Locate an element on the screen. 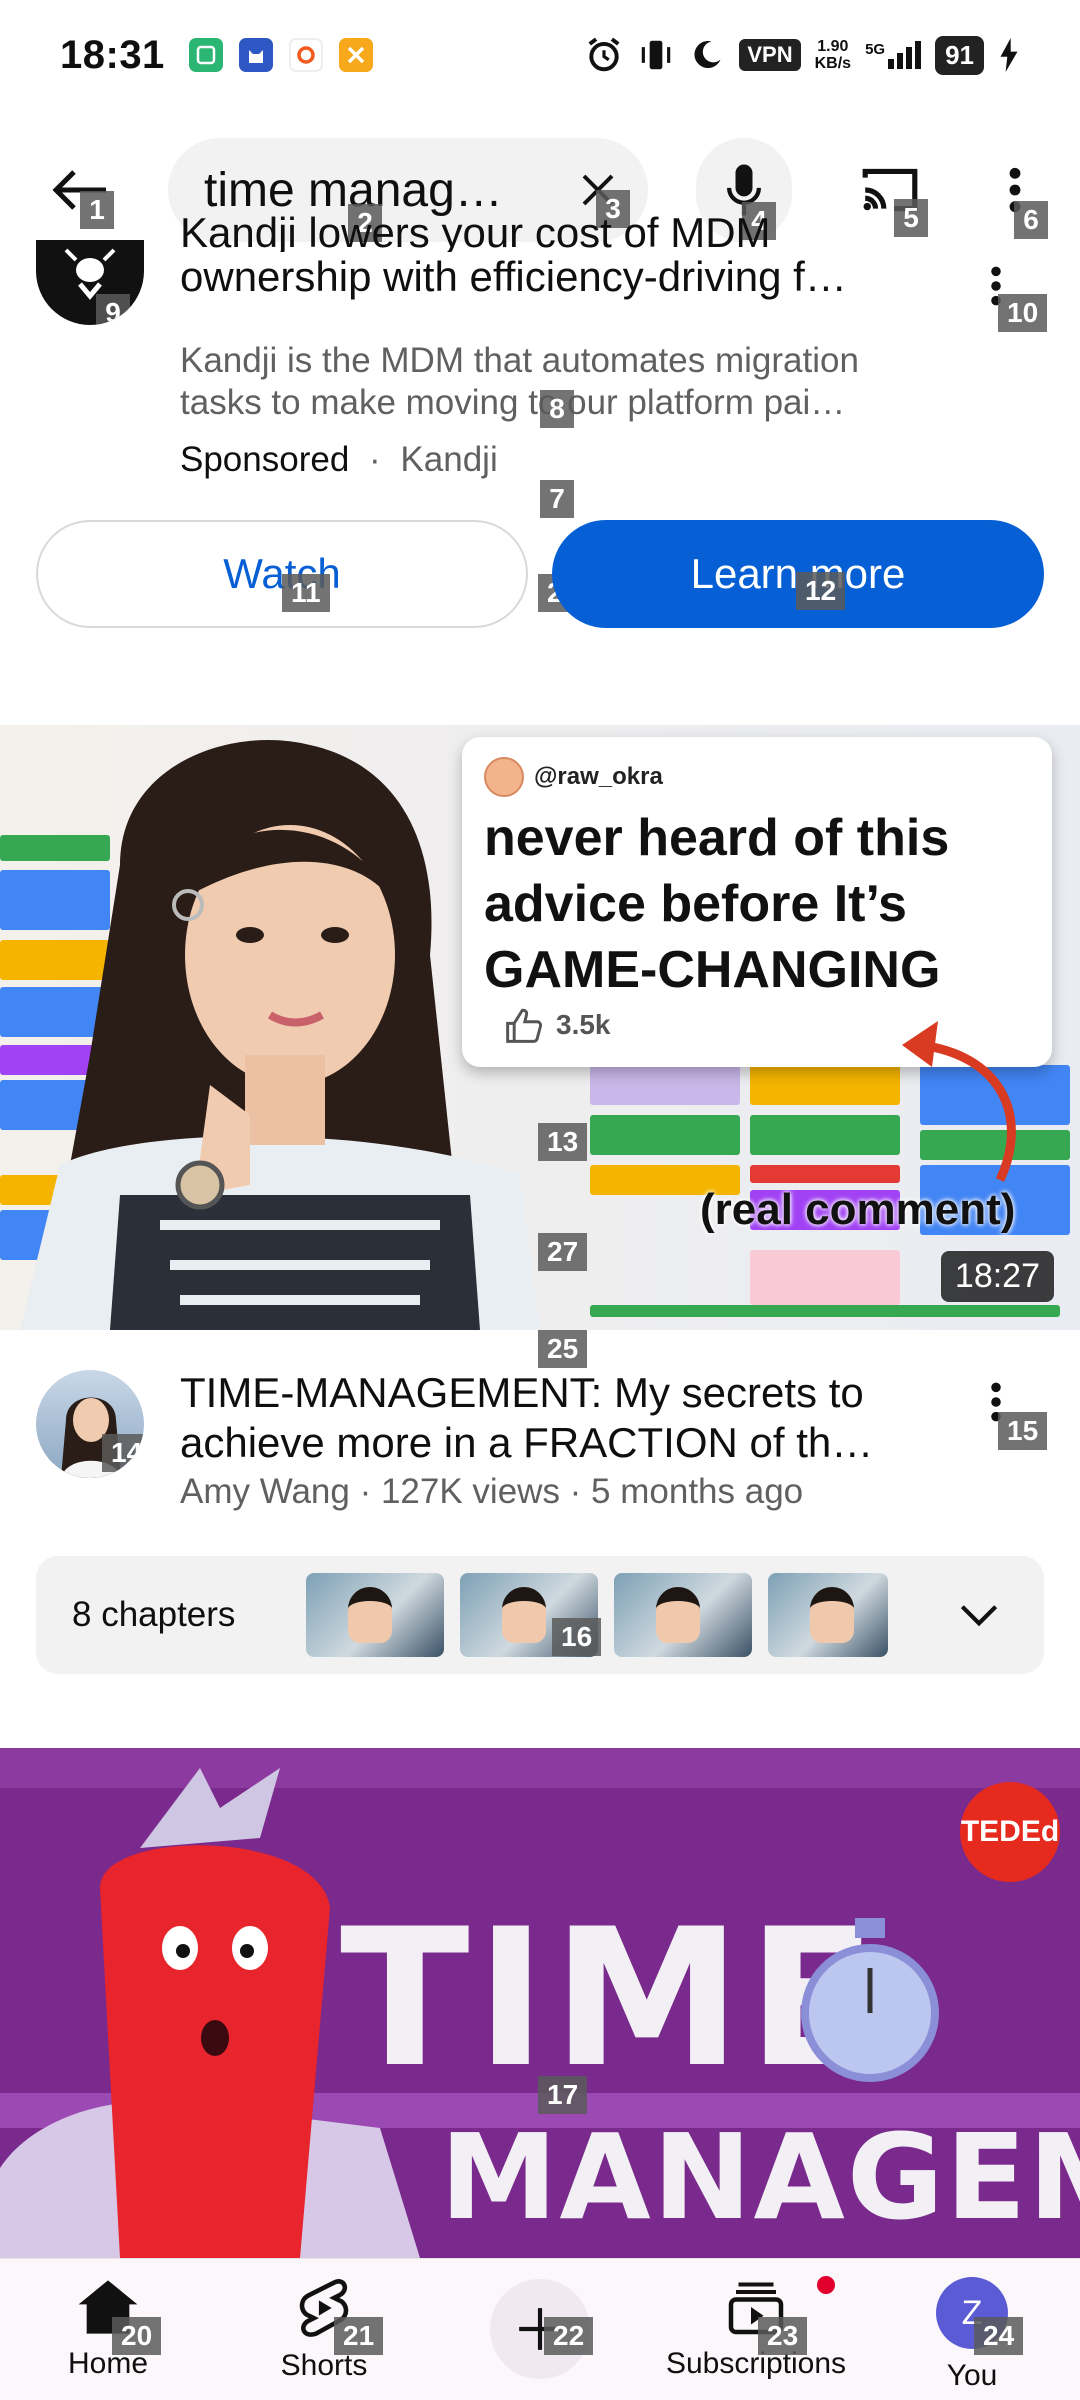 This screenshot has width=1080, height=2400. comment-user-avatar is located at coordinates (504, 777).